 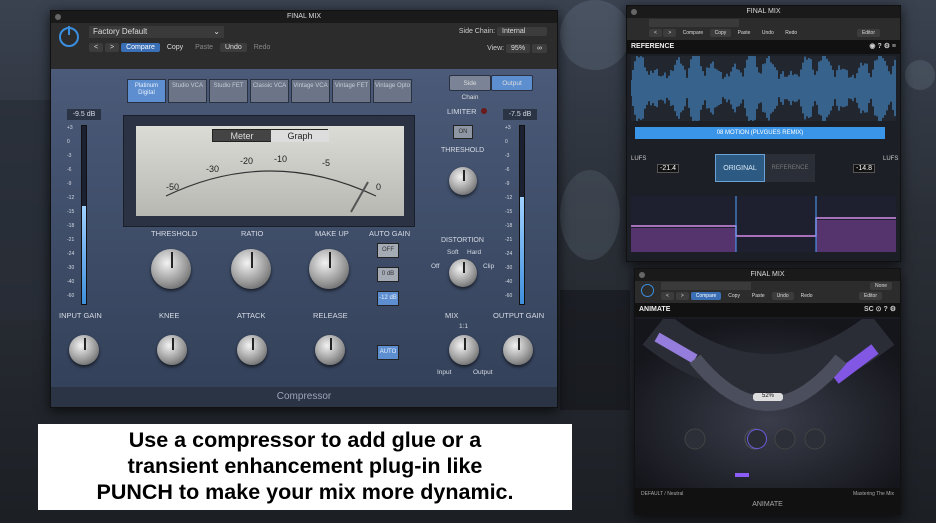 I want to click on auto-gain-off: OFF, so click(x=388, y=250).